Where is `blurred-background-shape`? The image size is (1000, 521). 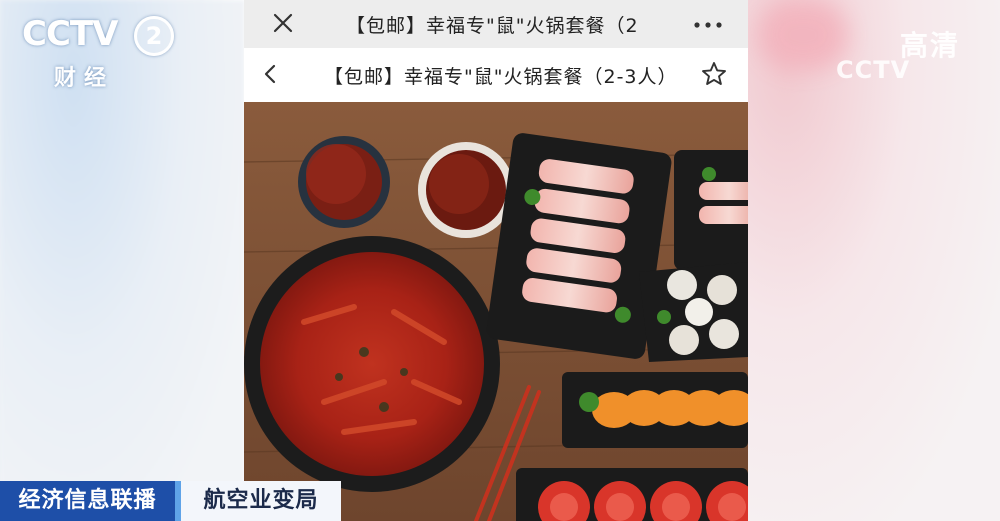 blurred-background-shape is located at coordinates (803, 35).